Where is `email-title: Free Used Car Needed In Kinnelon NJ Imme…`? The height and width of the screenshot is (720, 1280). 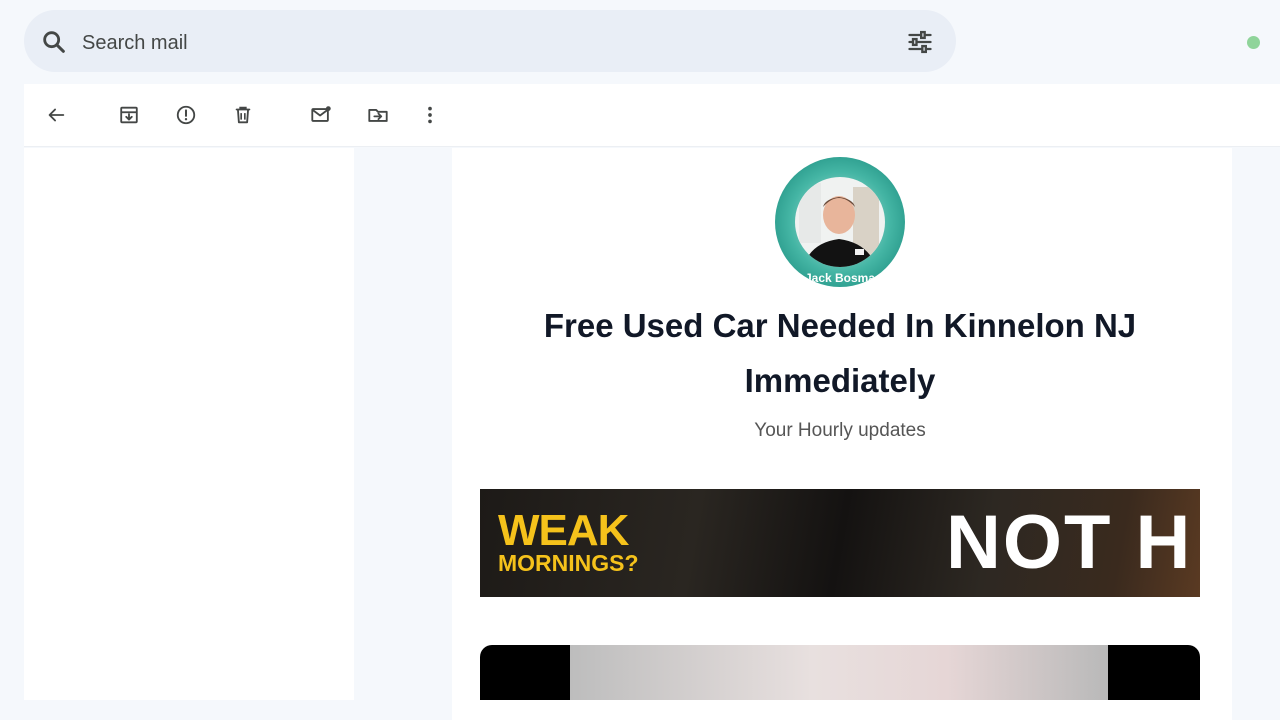
email-title: Free Used Car Needed In Kinnelon NJ Imme… is located at coordinates (840, 353).